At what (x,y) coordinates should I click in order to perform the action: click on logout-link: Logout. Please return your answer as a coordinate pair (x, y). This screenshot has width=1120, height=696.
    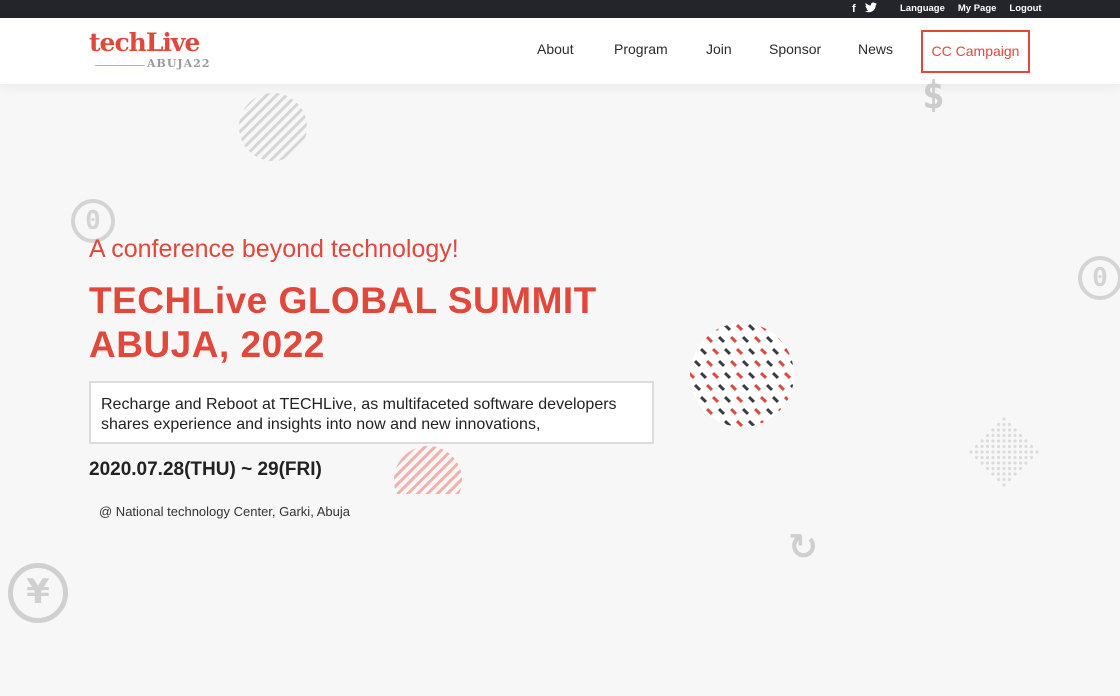
    Looking at the image, I should click on (1025, 9).